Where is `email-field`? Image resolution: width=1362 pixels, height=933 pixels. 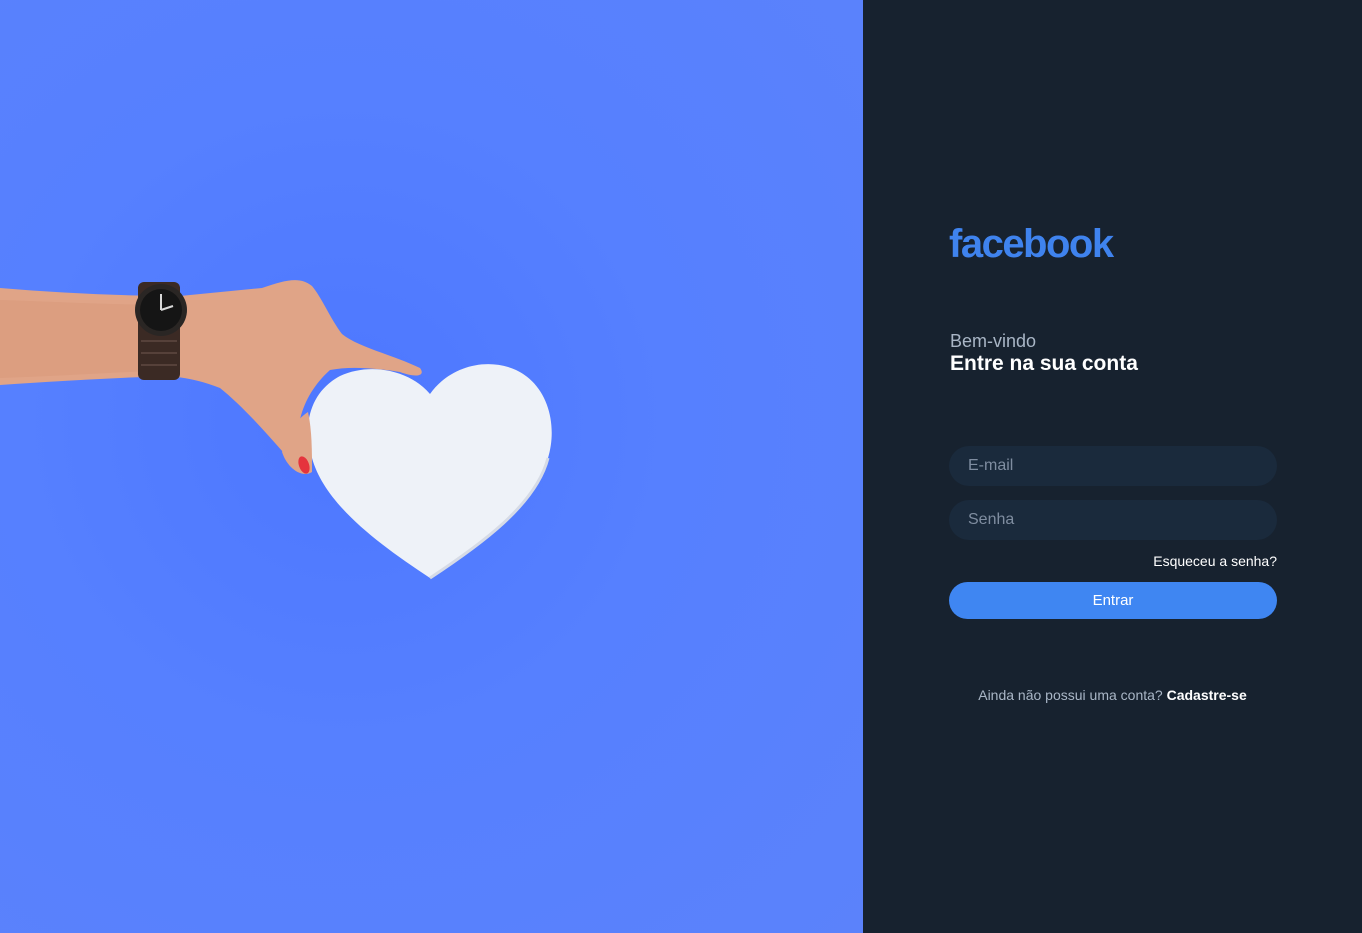 email-field is located at coordinates (1113, 466).